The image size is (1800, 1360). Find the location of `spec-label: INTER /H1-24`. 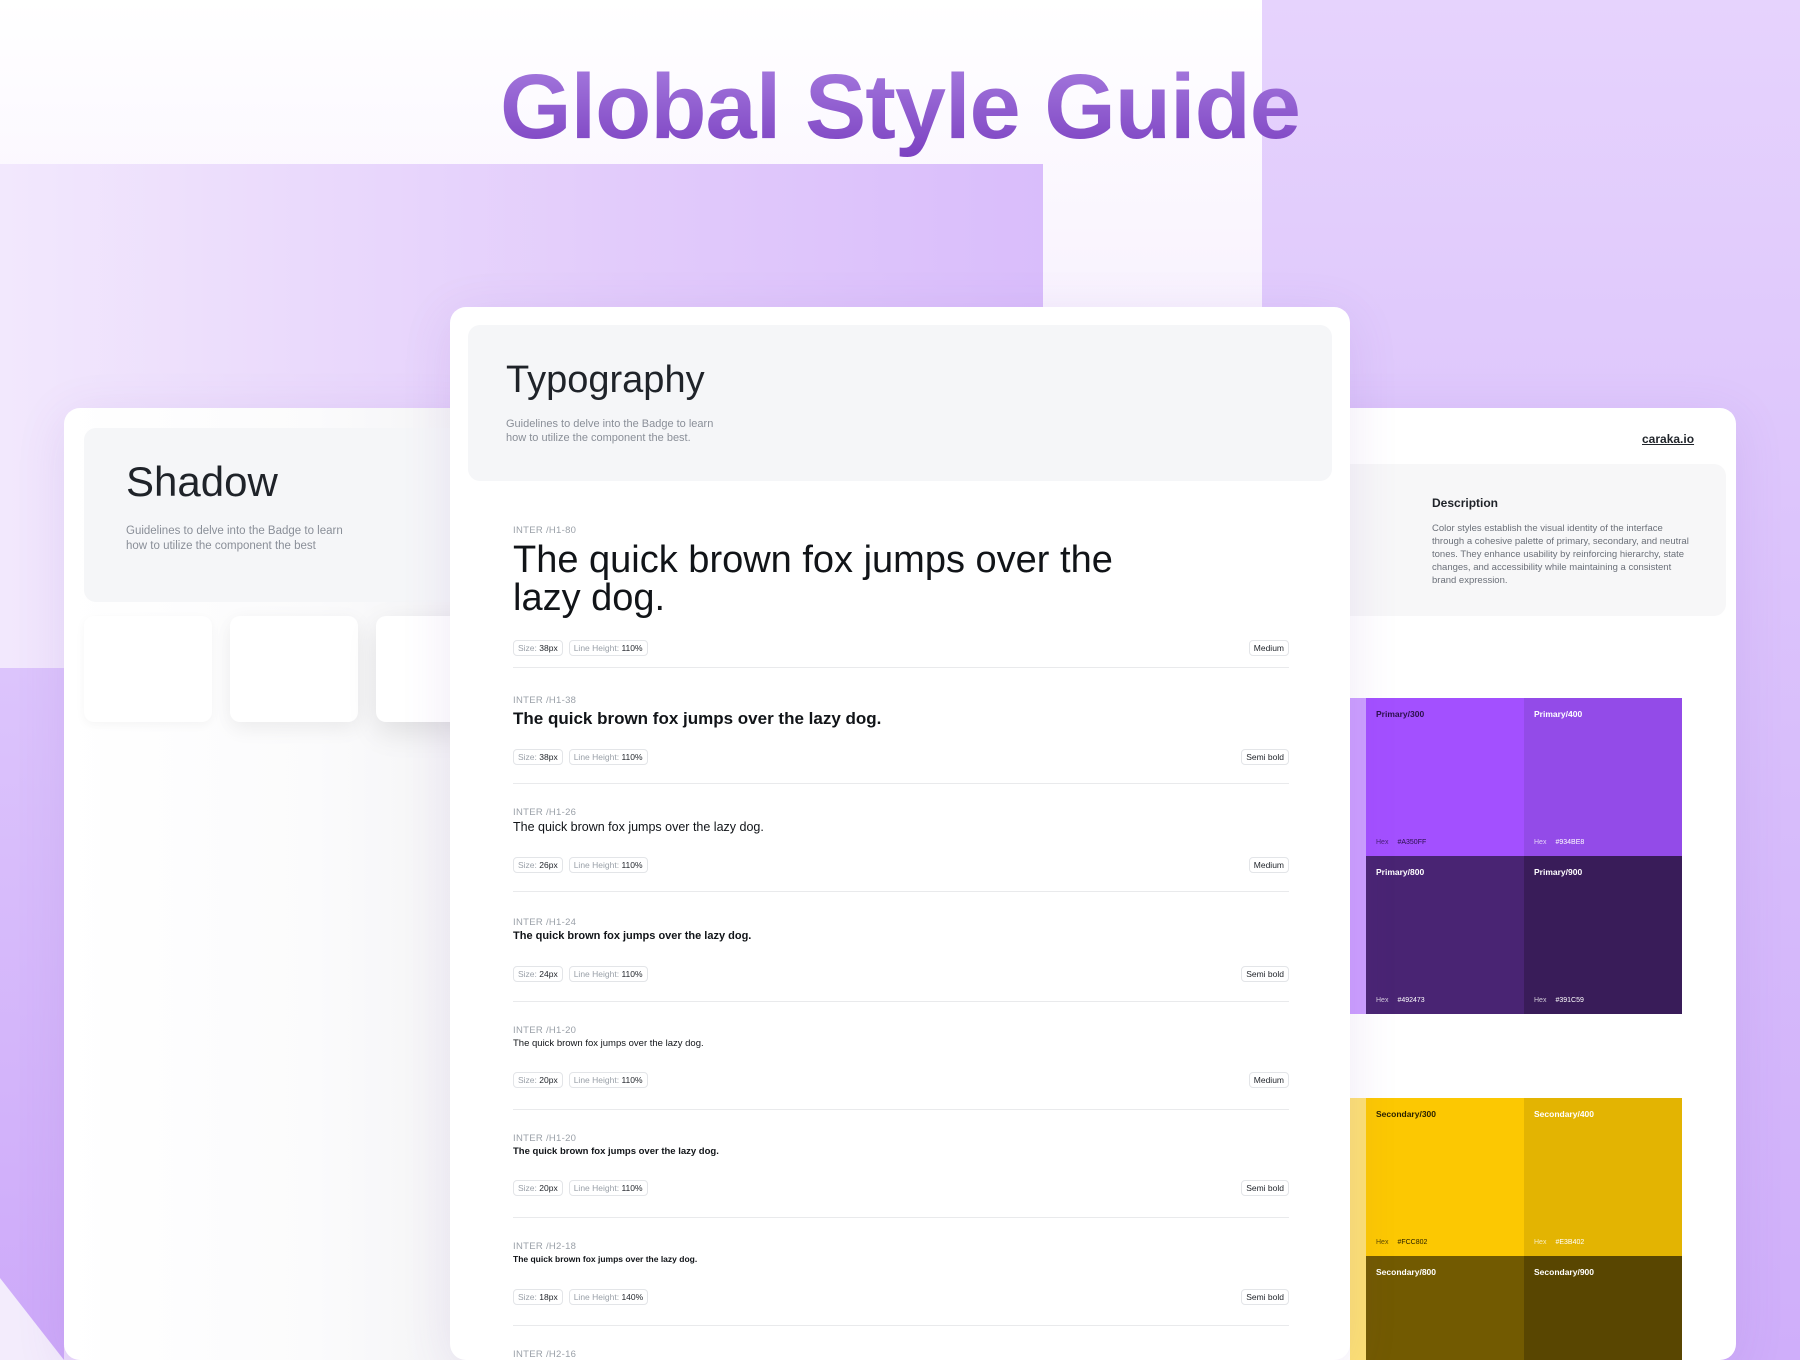

spec-label: INTER /H1-24 is located at coordinates (545, 922).